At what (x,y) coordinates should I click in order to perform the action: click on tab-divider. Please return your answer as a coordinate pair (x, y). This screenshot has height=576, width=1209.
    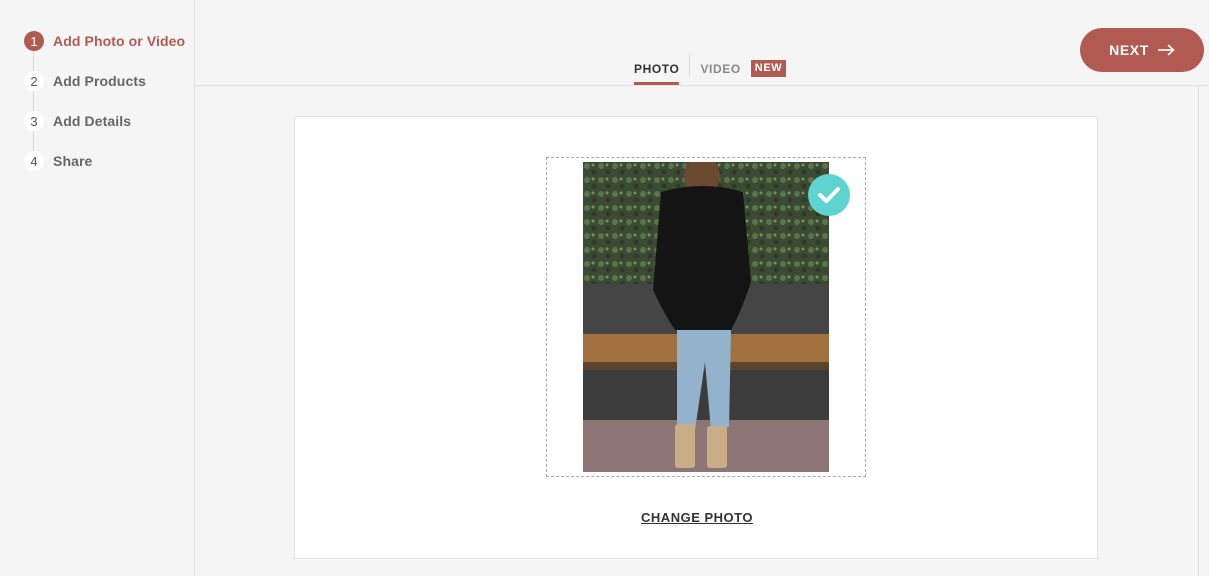
    Looking at the image, I should click on (690, 66).